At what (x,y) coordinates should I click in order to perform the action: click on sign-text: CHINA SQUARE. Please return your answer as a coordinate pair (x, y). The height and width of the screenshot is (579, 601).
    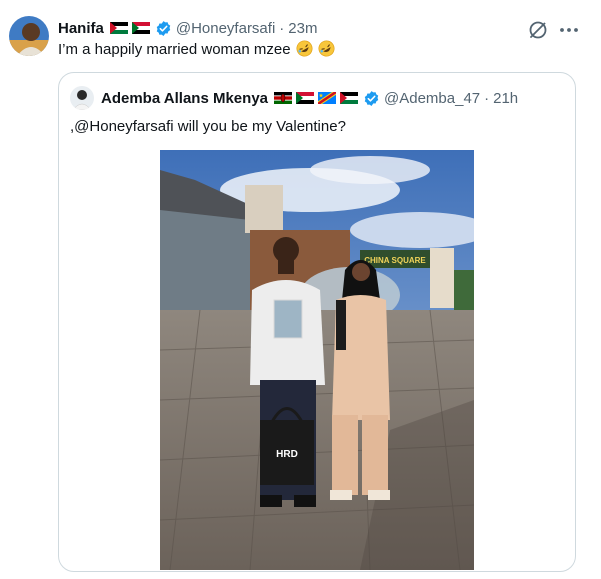
    Looking at the image, I should click on (395, 260).